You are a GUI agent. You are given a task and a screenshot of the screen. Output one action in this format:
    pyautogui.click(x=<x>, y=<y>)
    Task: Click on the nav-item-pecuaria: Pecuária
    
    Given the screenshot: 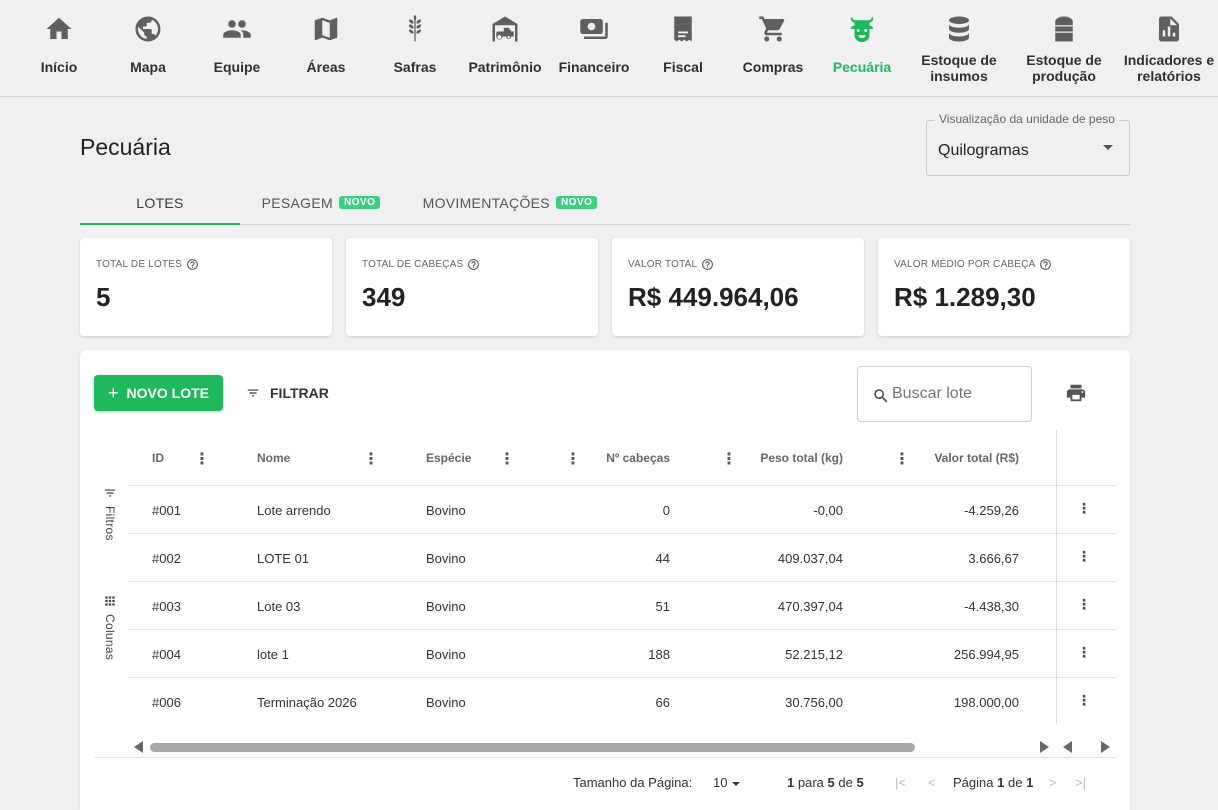 What is the action you would take?
    pyautogui.click(x=862, y=48)
    